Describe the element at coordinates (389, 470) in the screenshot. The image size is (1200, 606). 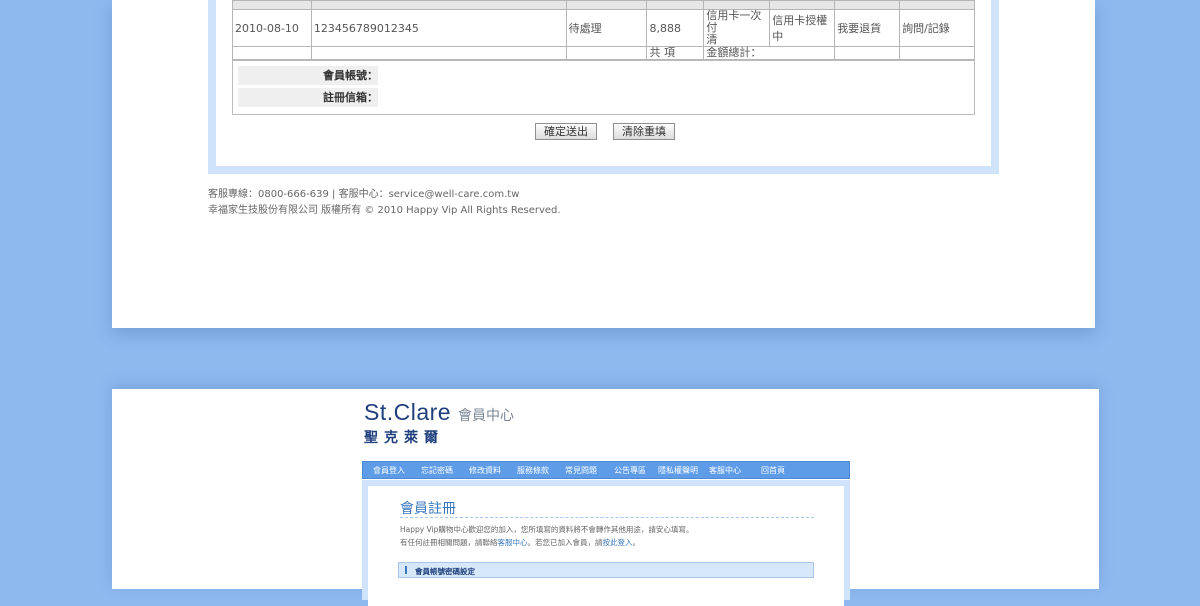
I see `nav-item-login: 會員登入` at that location.